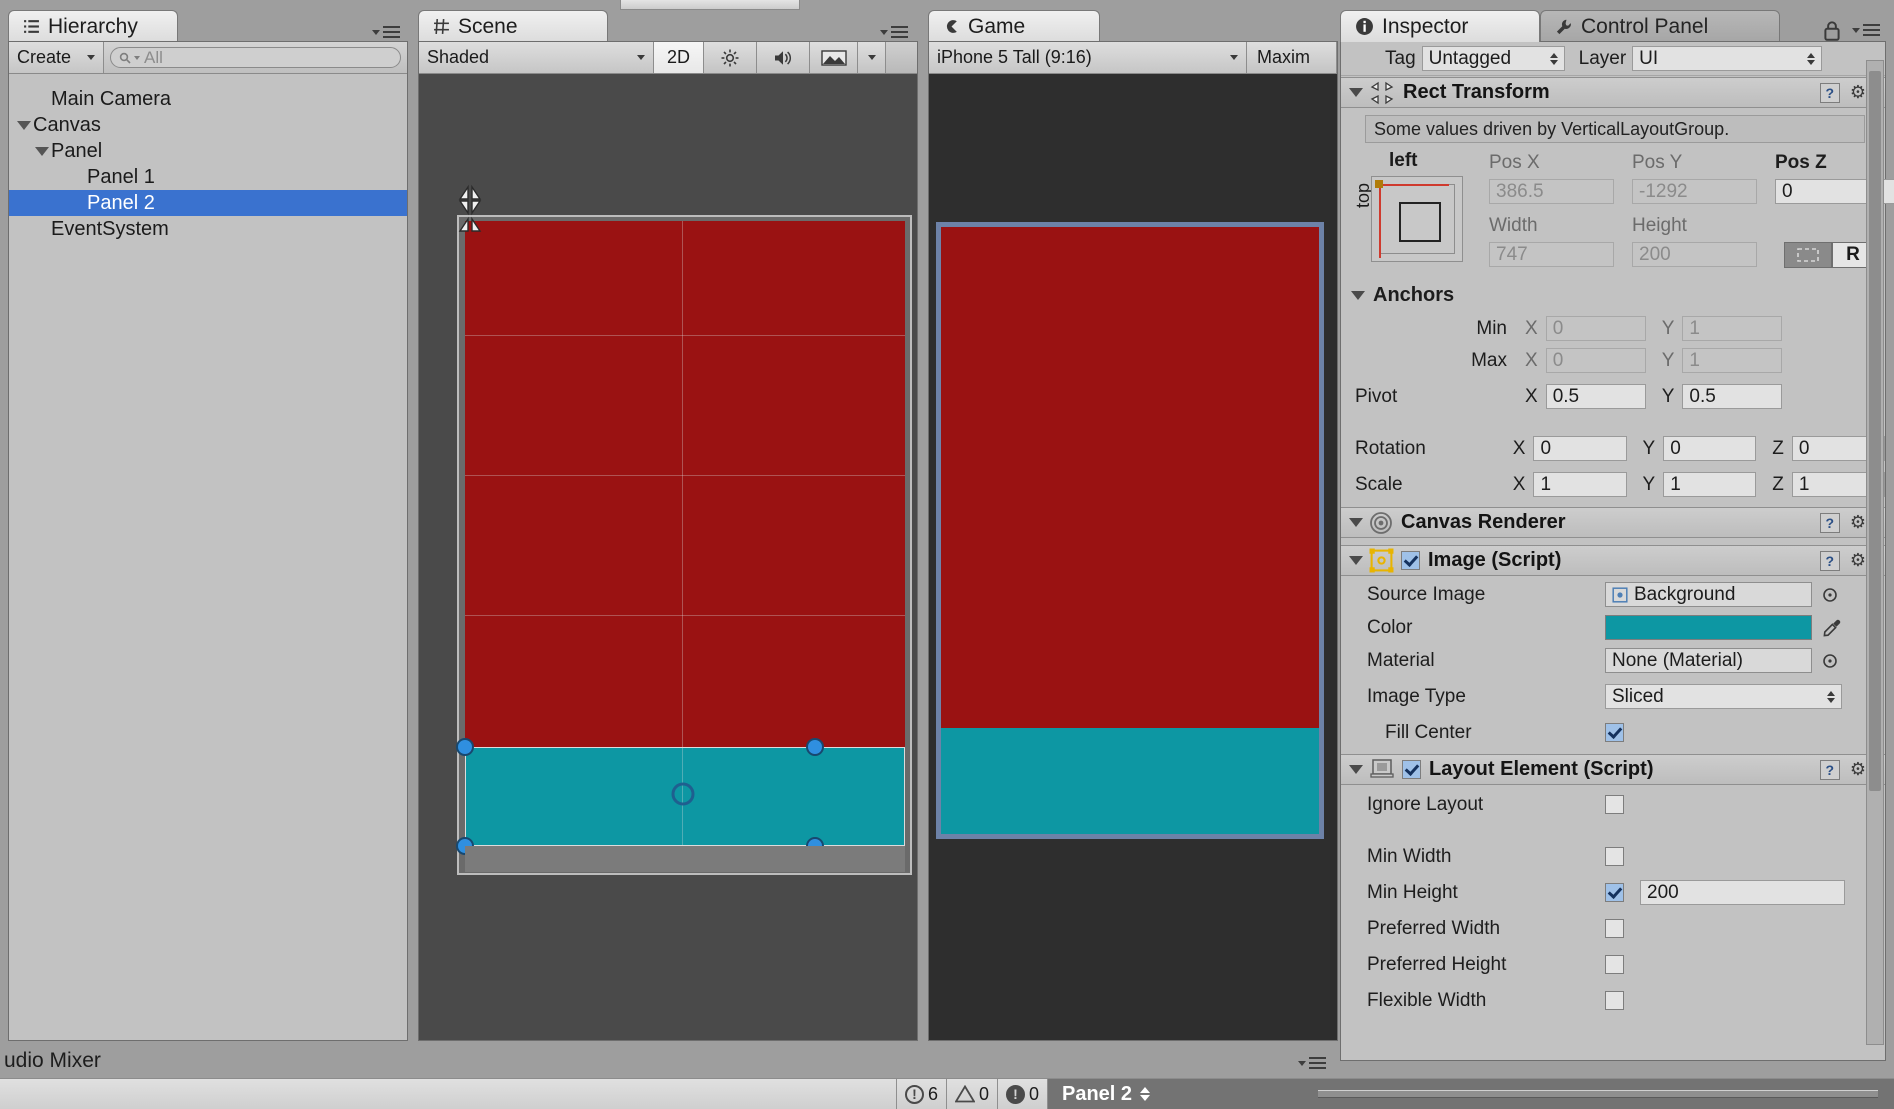 Image resolution: width=1894 pixels, height=1109 pixels. Describe the element at coordinates (208, 177) in the screenshot. I see `hierarchy-item-panel-1: Panel 1` at that location.